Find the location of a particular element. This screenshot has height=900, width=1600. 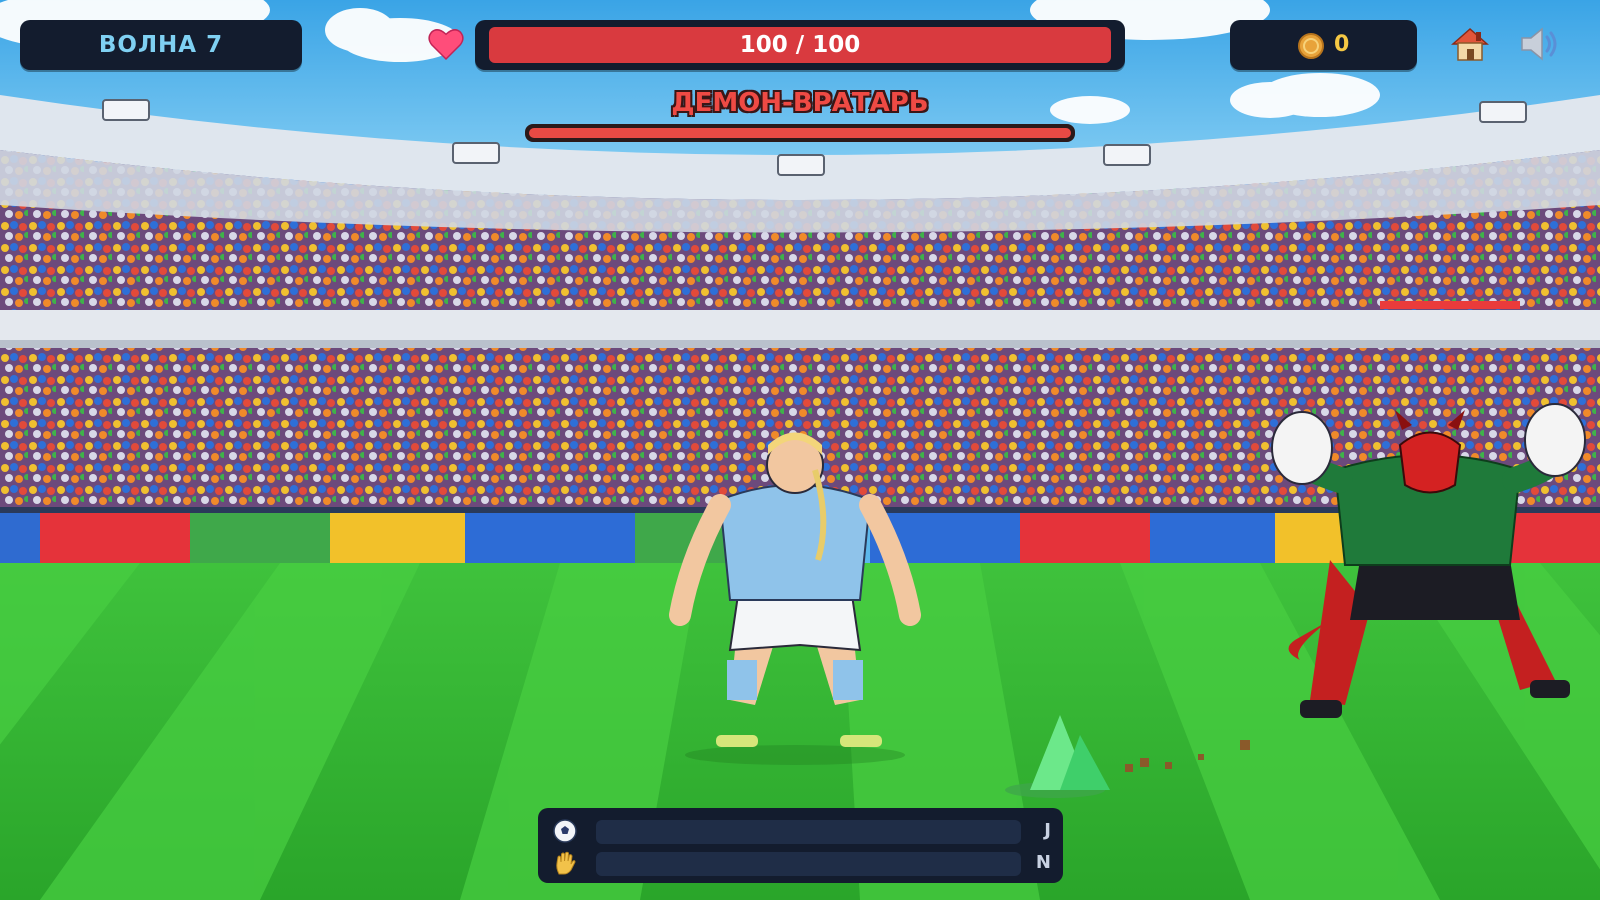

boss-health-bar is located at coordinates (800, 133).